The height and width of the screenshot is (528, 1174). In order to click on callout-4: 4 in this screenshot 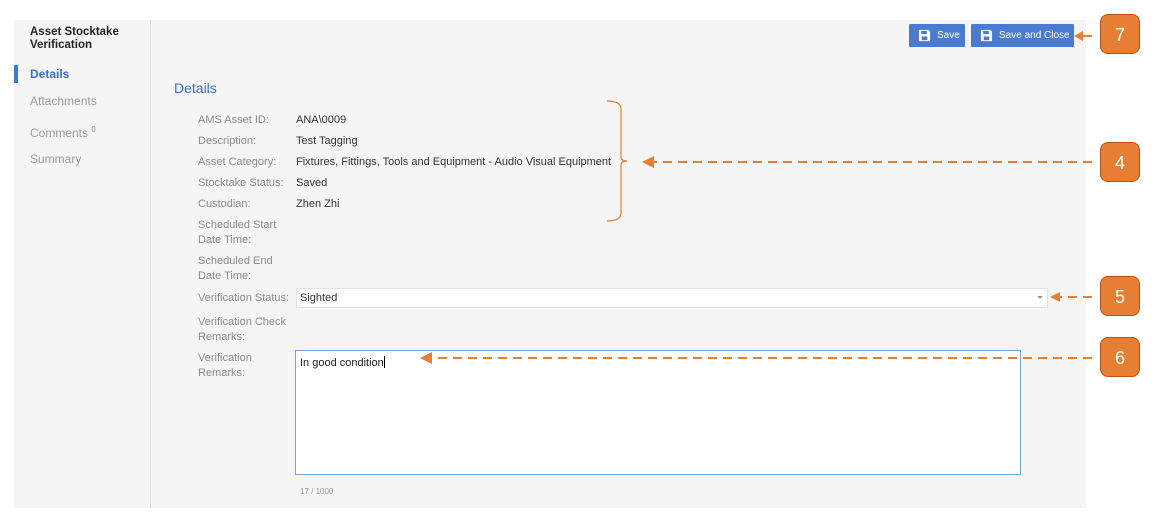, I will do `click(1120, 162)`.